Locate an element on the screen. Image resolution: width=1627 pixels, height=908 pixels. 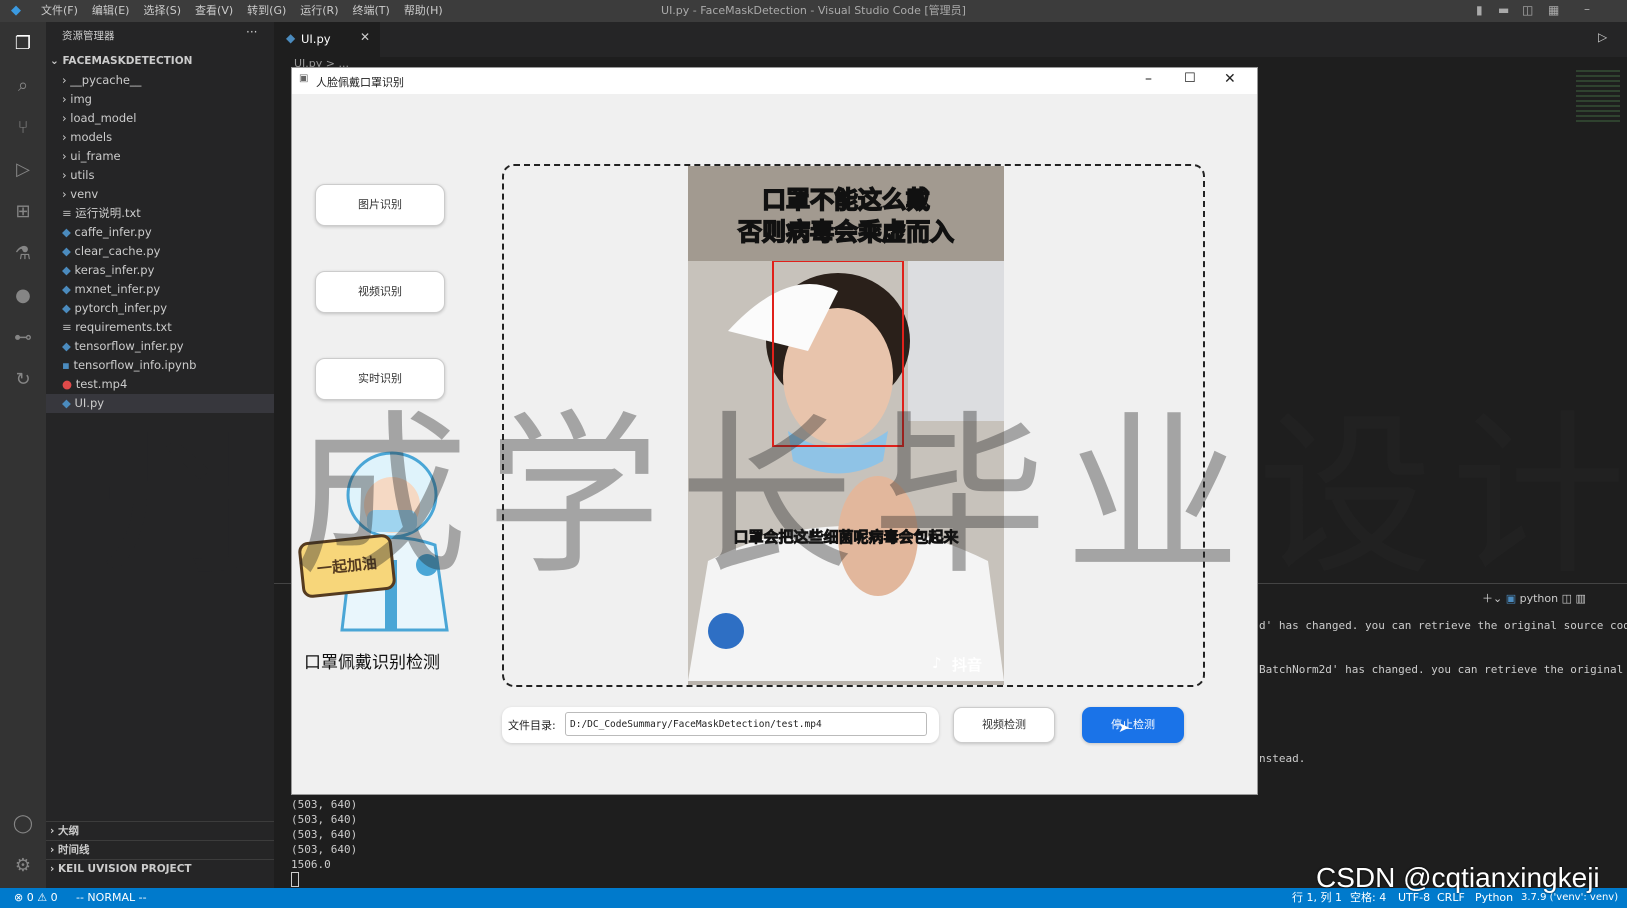
toggle-sidebar-icon: ▮ is located at coordinates (1479, 10).